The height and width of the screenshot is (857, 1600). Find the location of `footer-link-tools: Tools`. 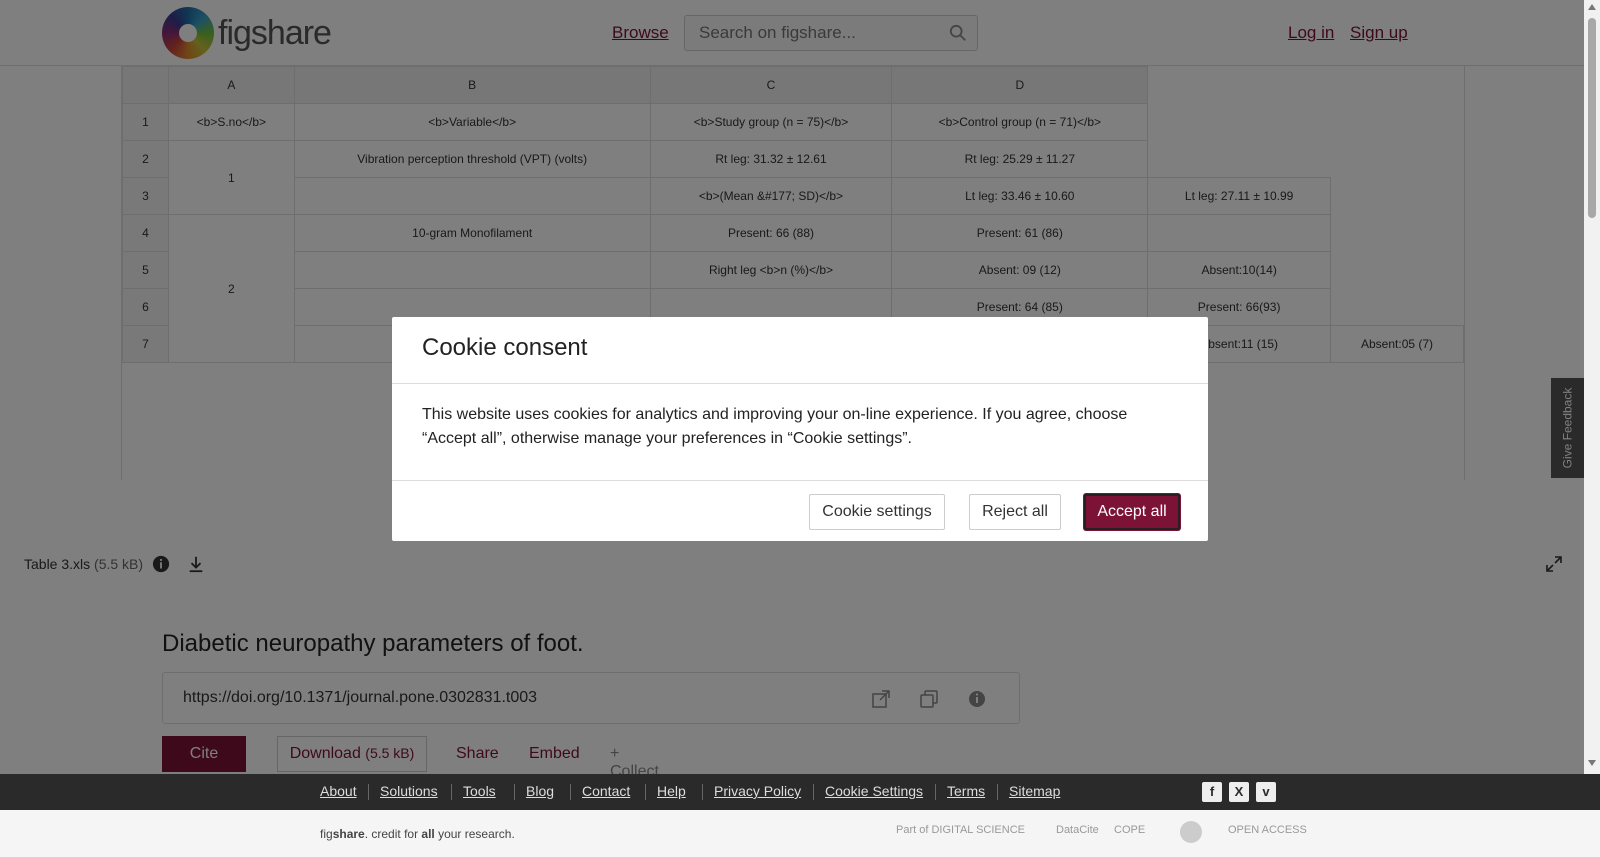

footer-link-tools: Tools is located at coordinates (479, 791).